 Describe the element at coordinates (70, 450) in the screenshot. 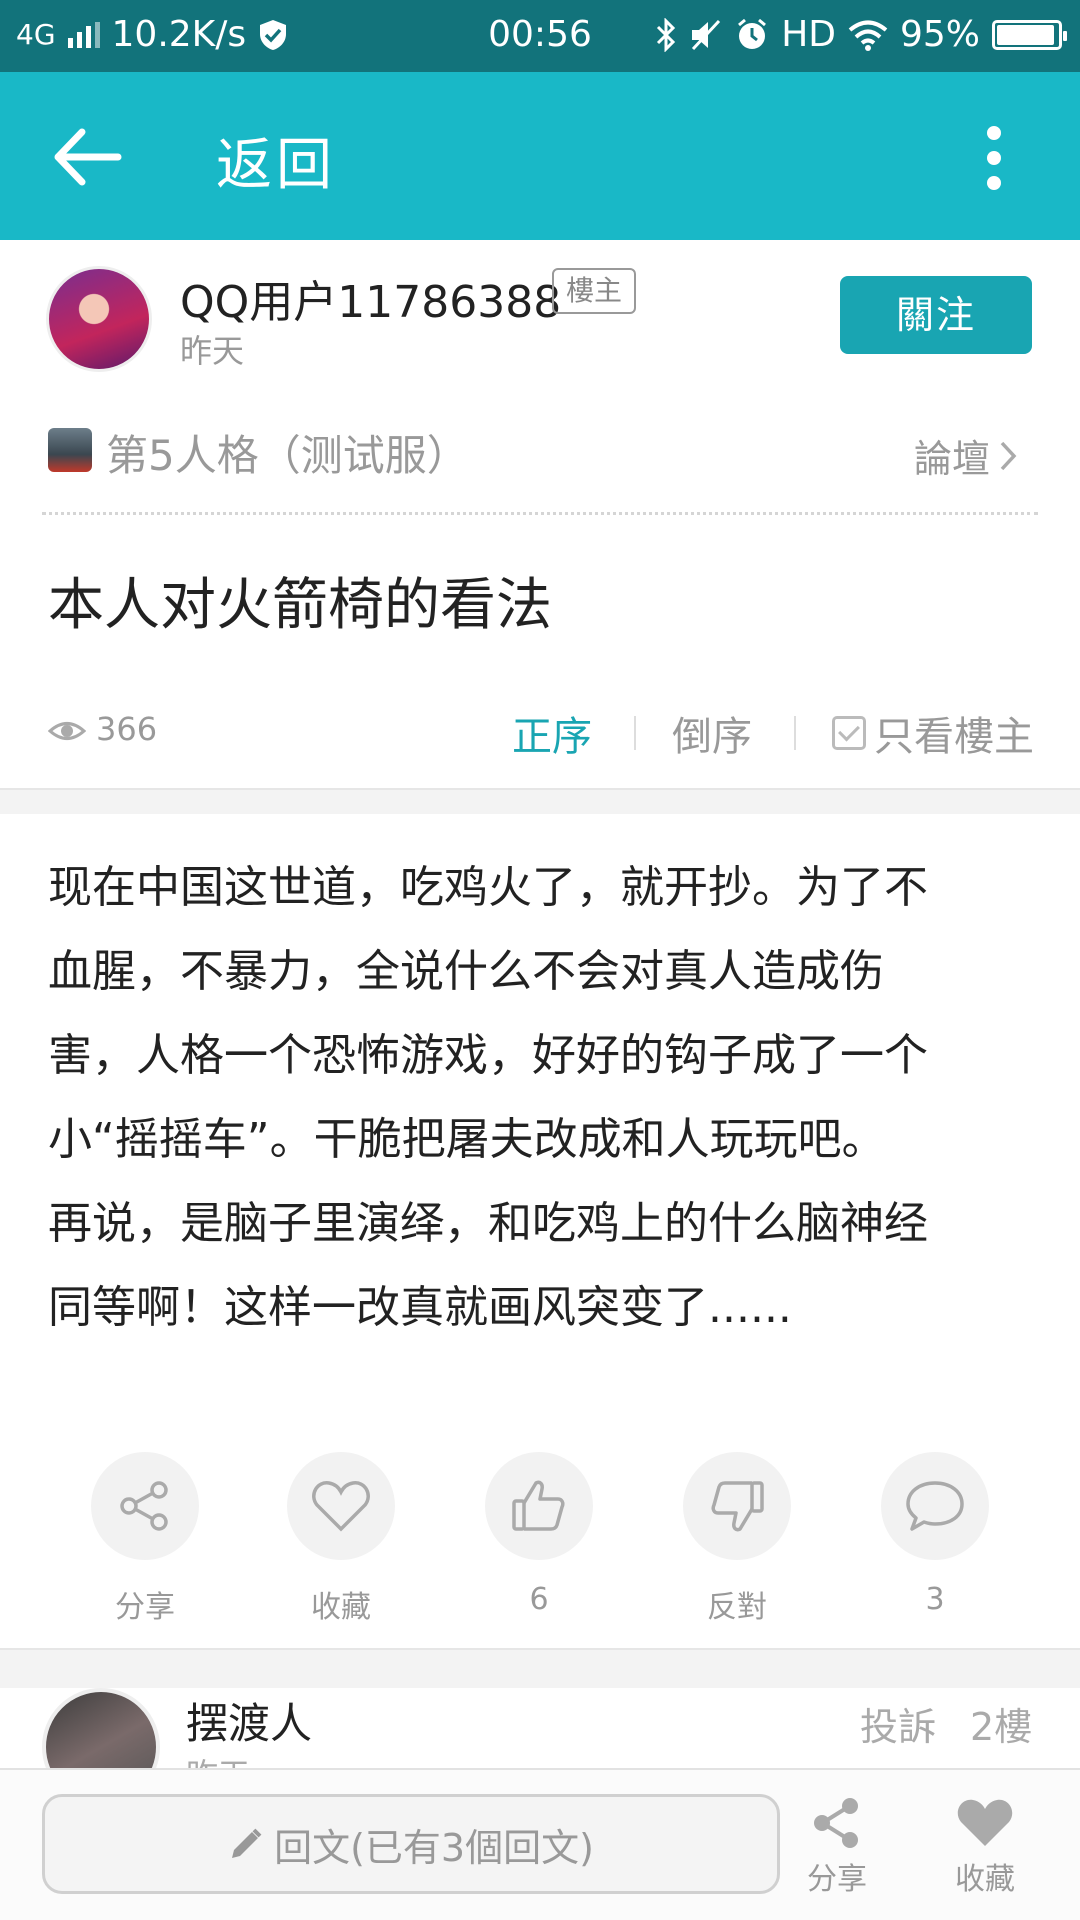

I see `game-icon` at that location.